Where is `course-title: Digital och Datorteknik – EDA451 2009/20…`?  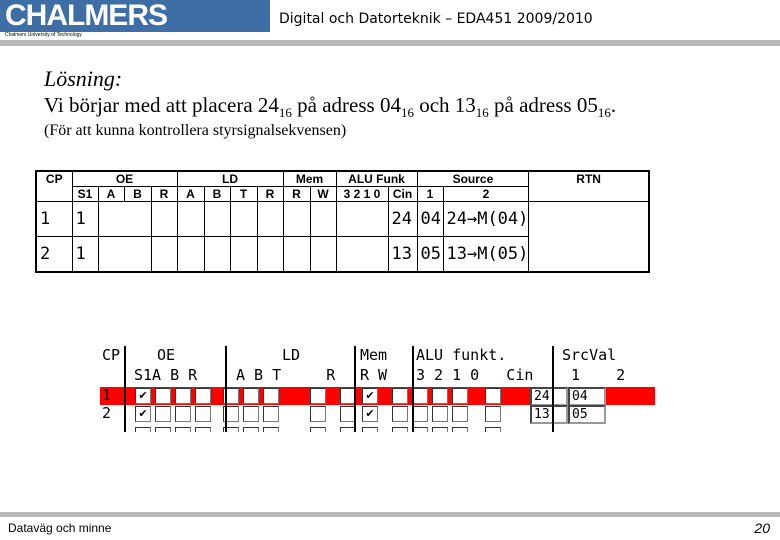
course-title: Digital och Datorteknik – EDA451 2009/20… is located at coordinates (436, 19).